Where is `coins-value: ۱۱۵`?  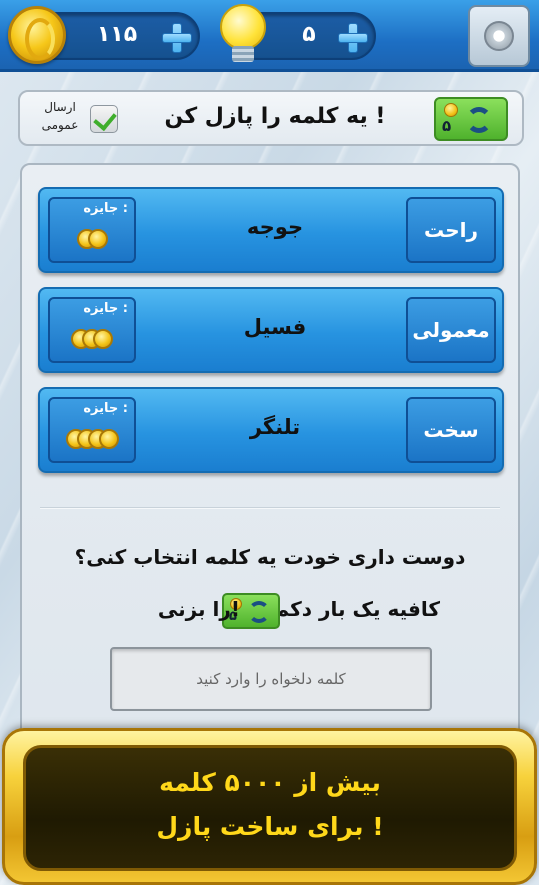 coins-value: ۱۱۵ is located at coordinates (117, 34).